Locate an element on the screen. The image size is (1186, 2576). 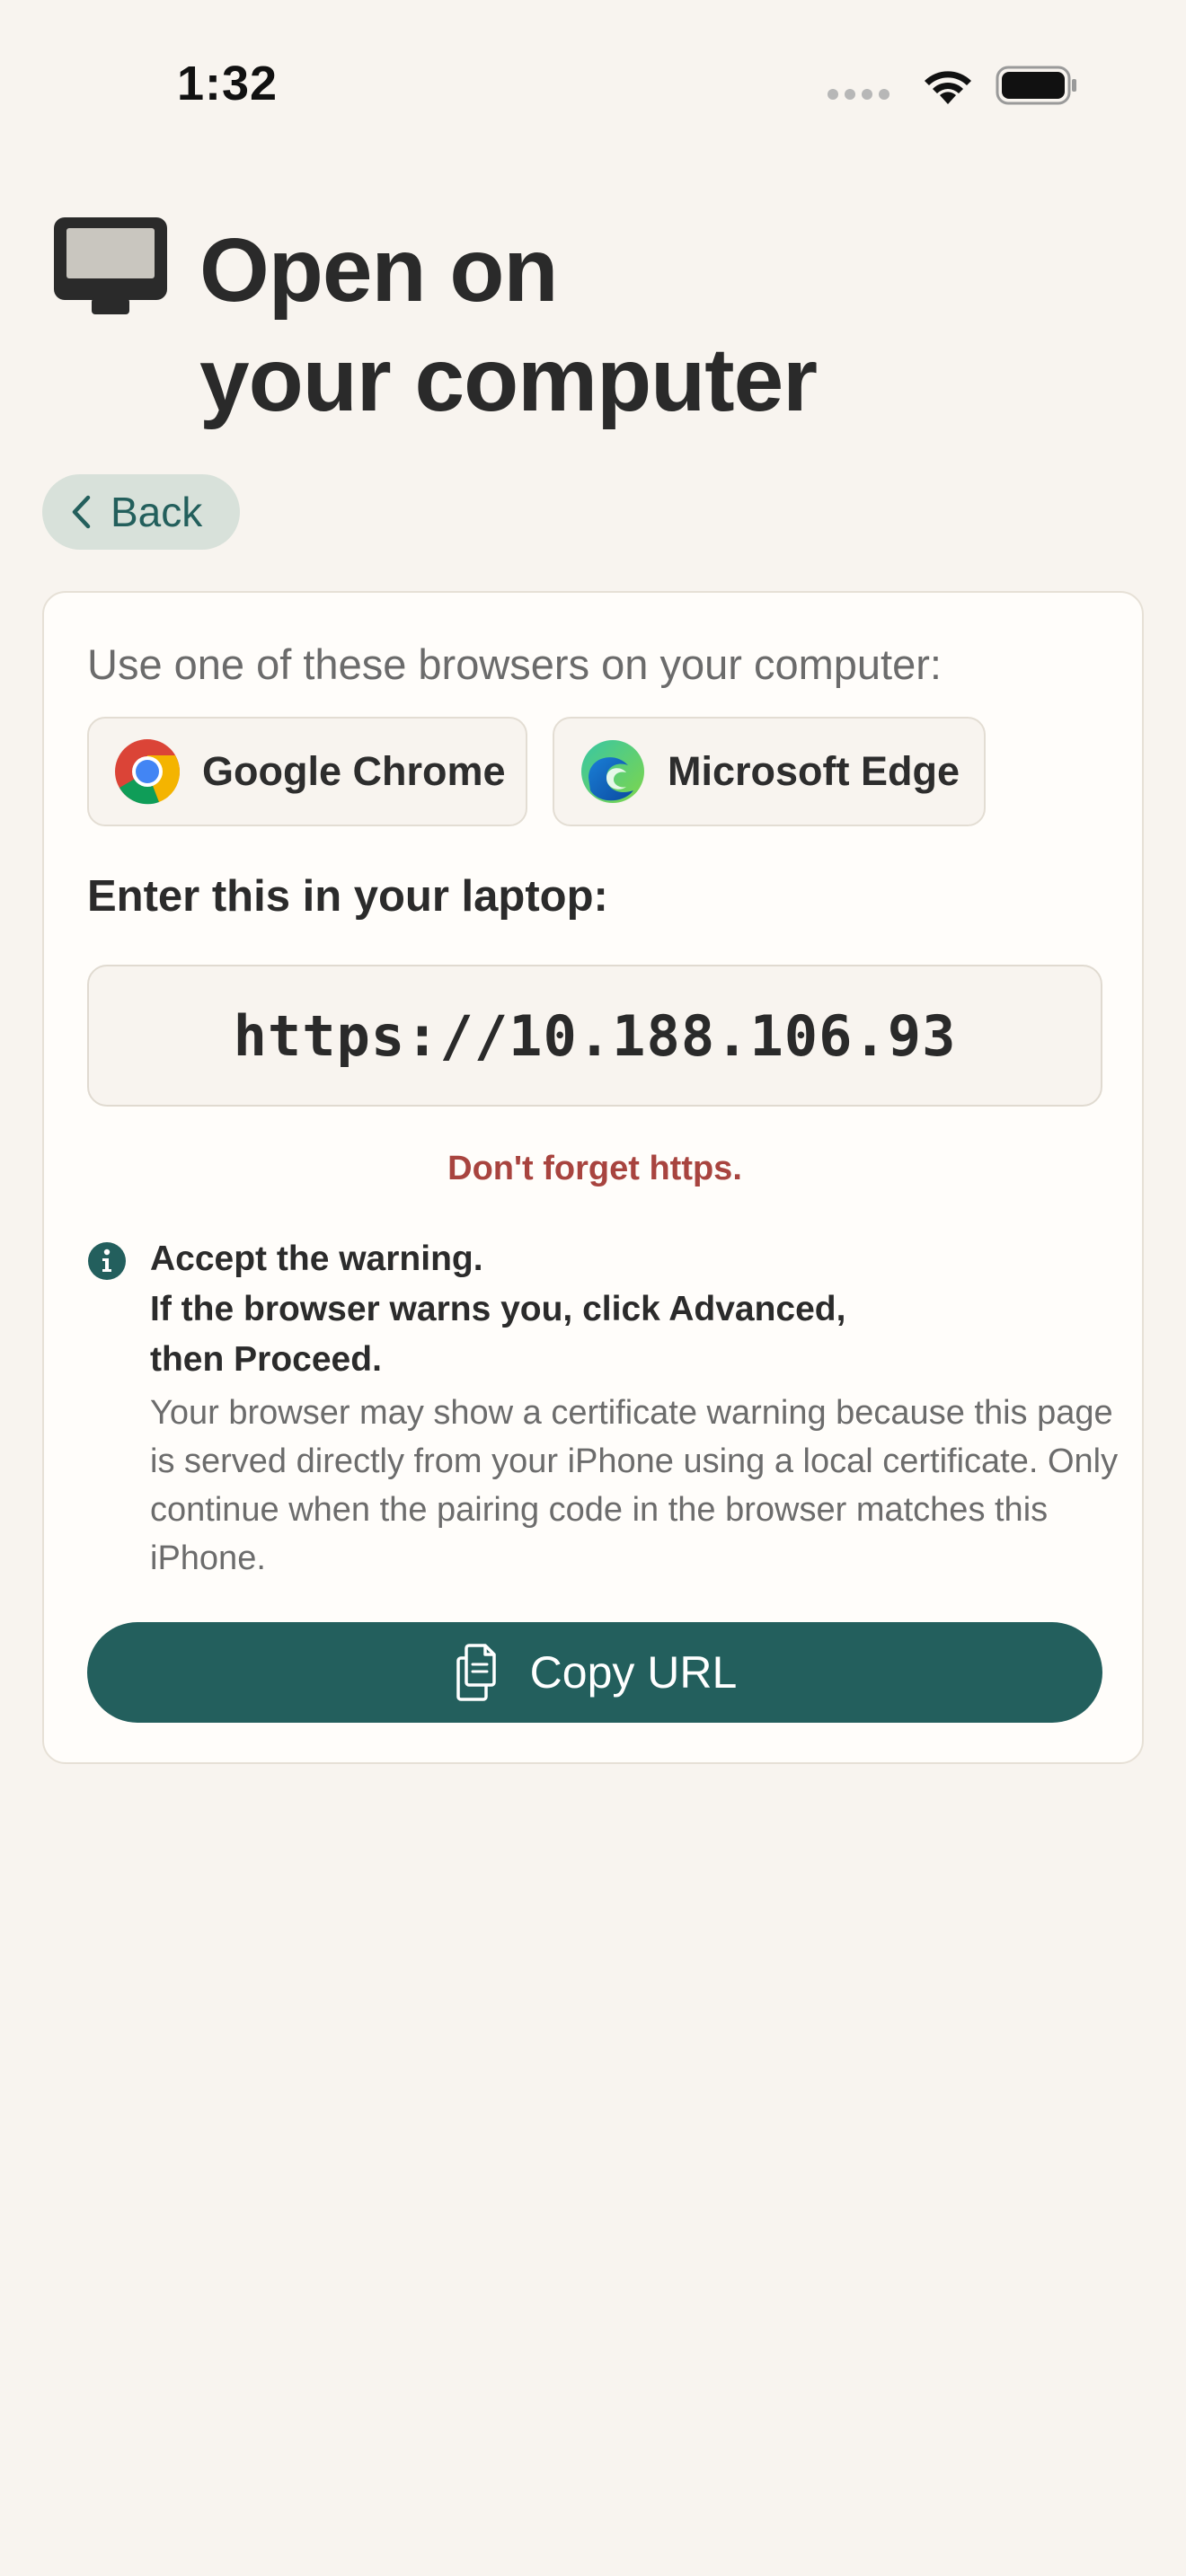
back-button: Back is located at coordinates (141, 512).